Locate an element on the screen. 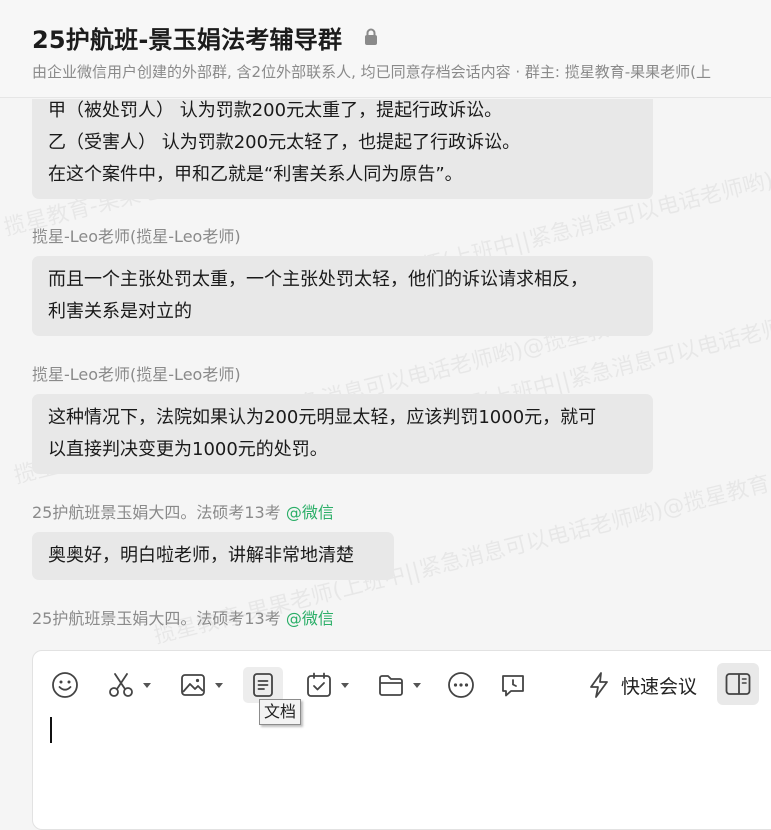 The width and height of the screenshot is (771, 830). chat-bubble-icon is located at coordinates (513, 686).